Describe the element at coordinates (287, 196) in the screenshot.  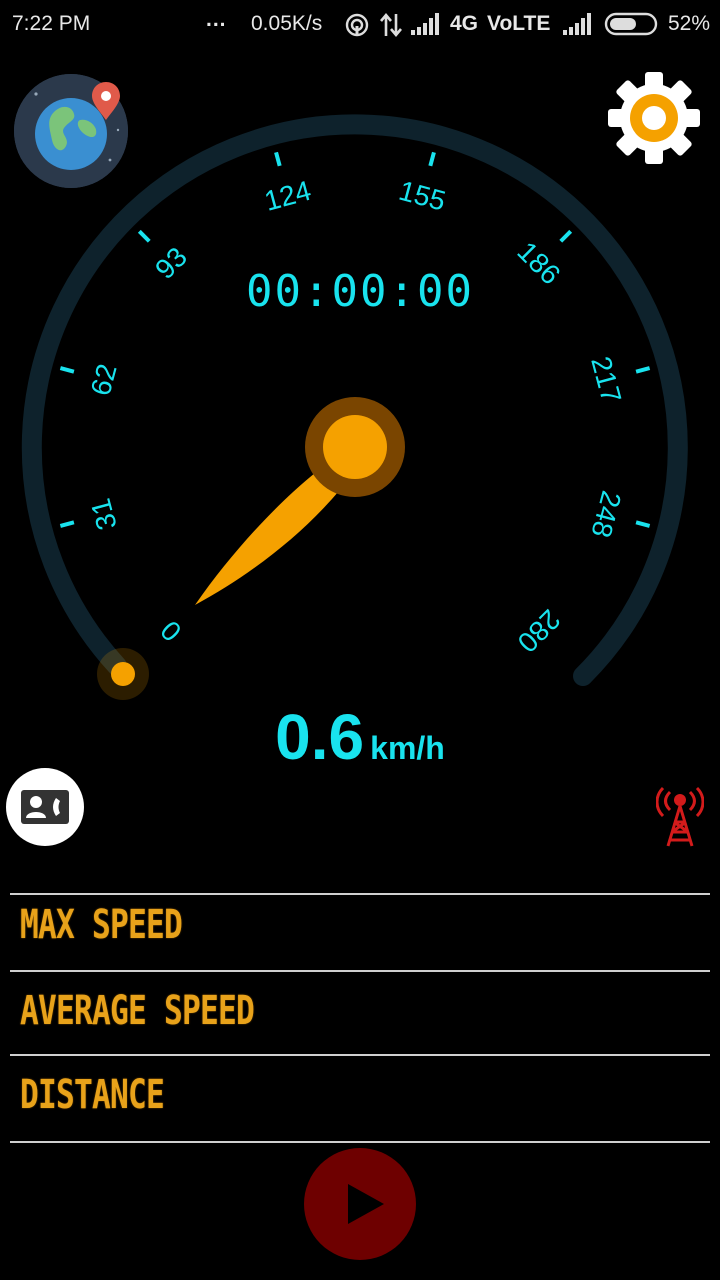
I see `gauge-tick-label: 124` at that location.